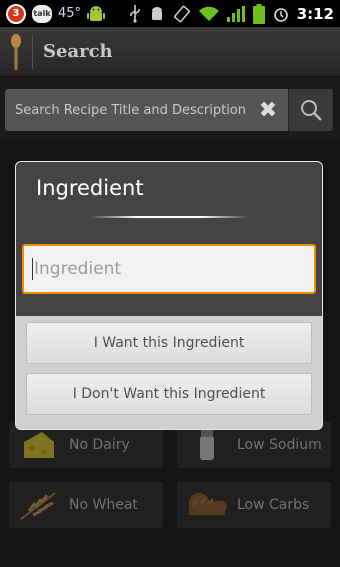  What do you see at coordinates (126, 110) in the screenshot?
I see `search-input: Search Recipe Title and Description` at bounding box center [126, 110].